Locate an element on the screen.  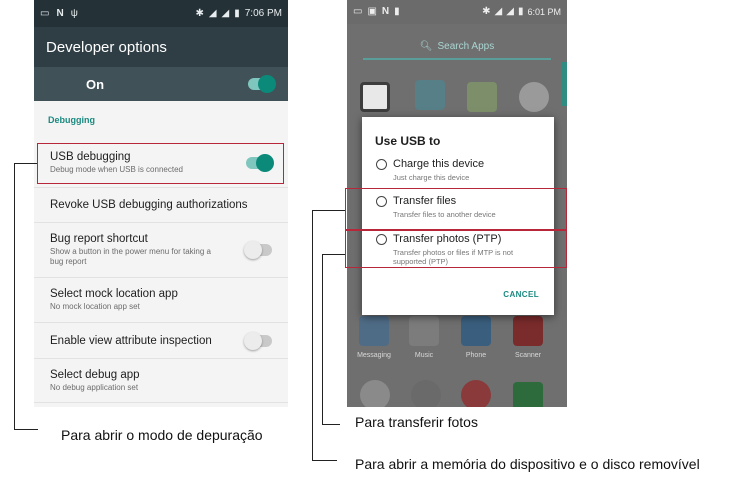
image-icon: ▣ is located at coordinates (372, 11).